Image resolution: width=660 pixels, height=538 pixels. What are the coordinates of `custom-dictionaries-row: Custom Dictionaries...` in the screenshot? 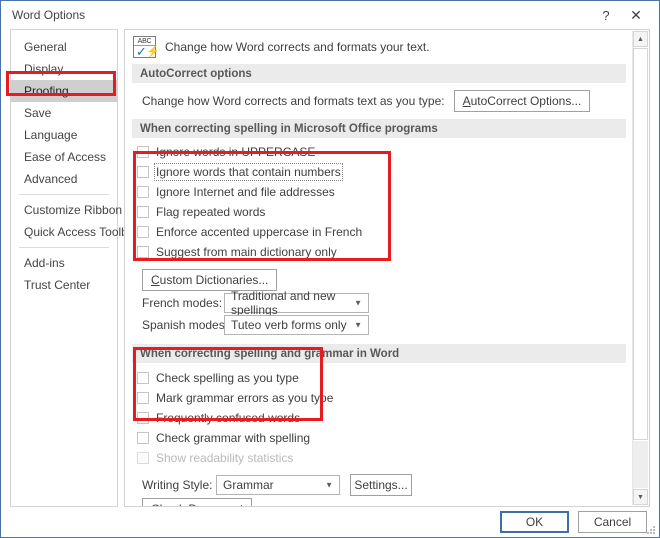 It's located at (379, 280).